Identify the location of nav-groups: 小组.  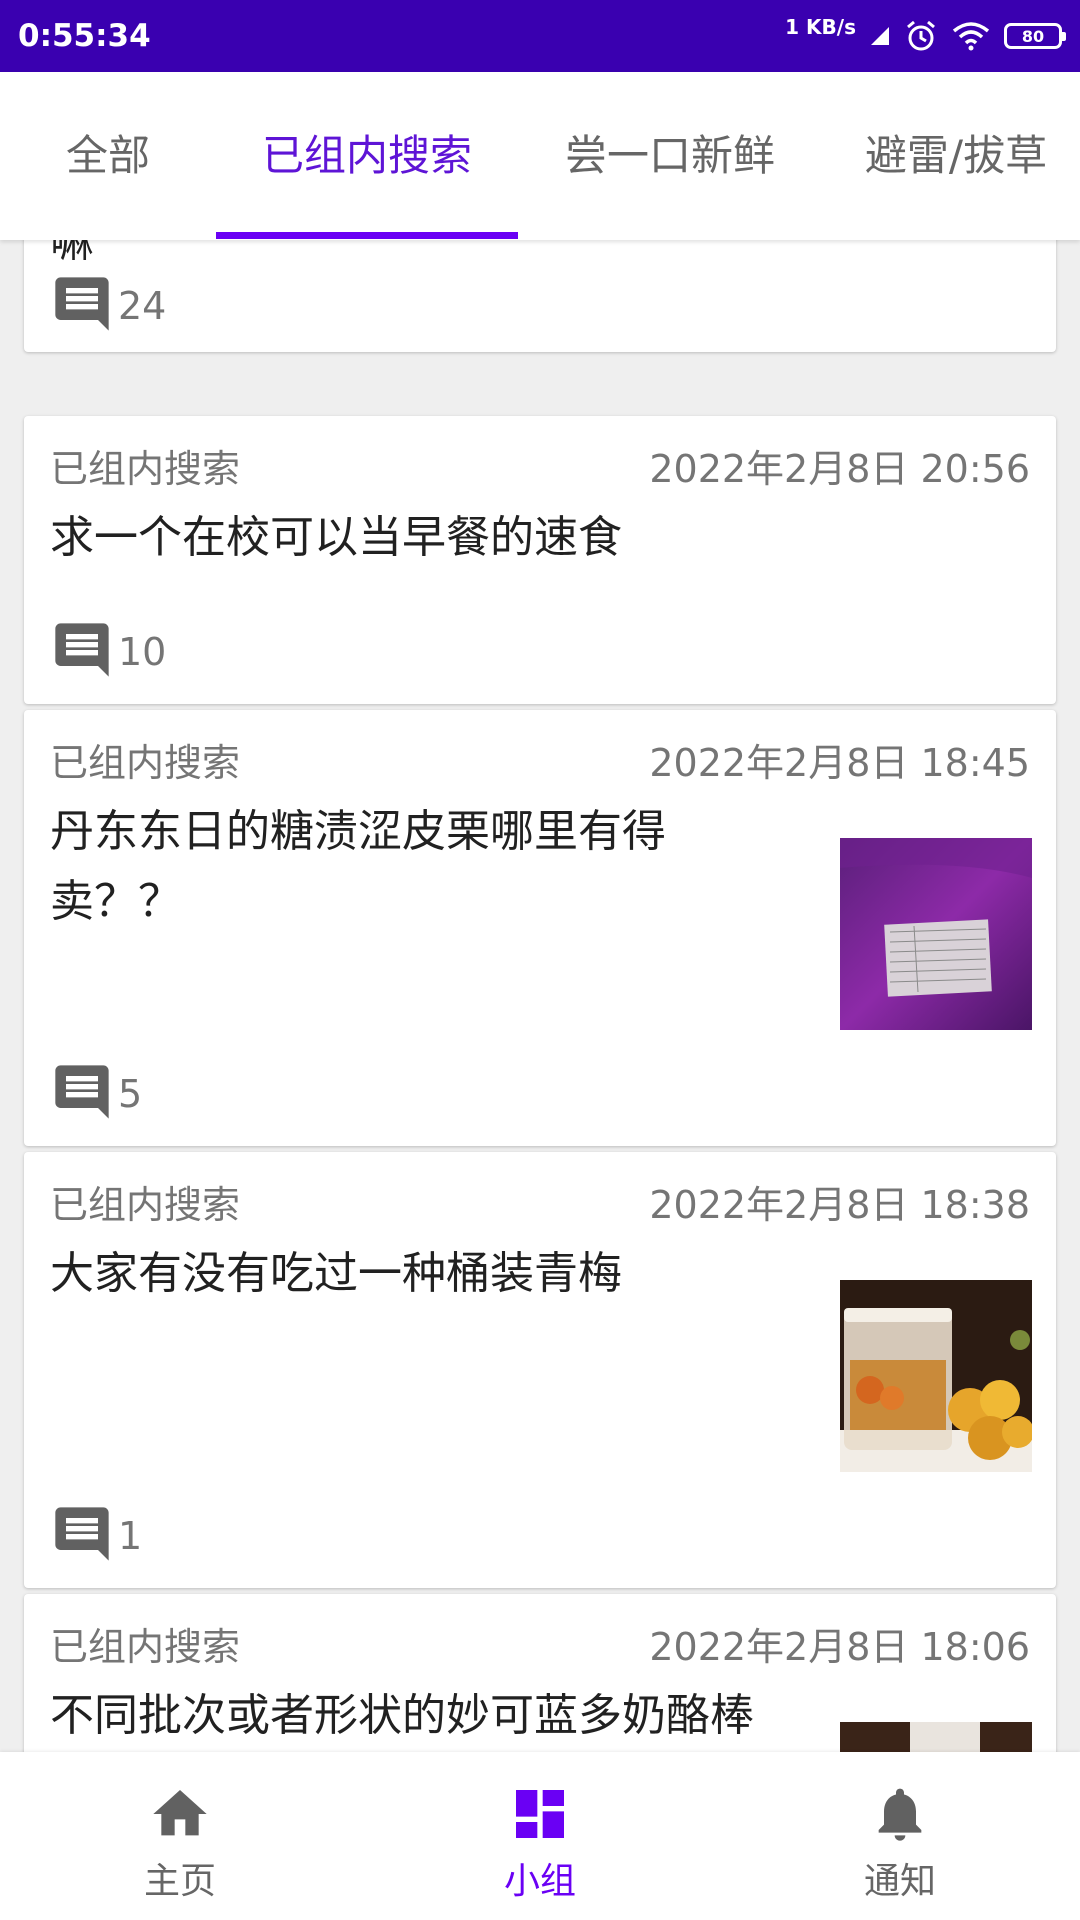
(540, 1836).